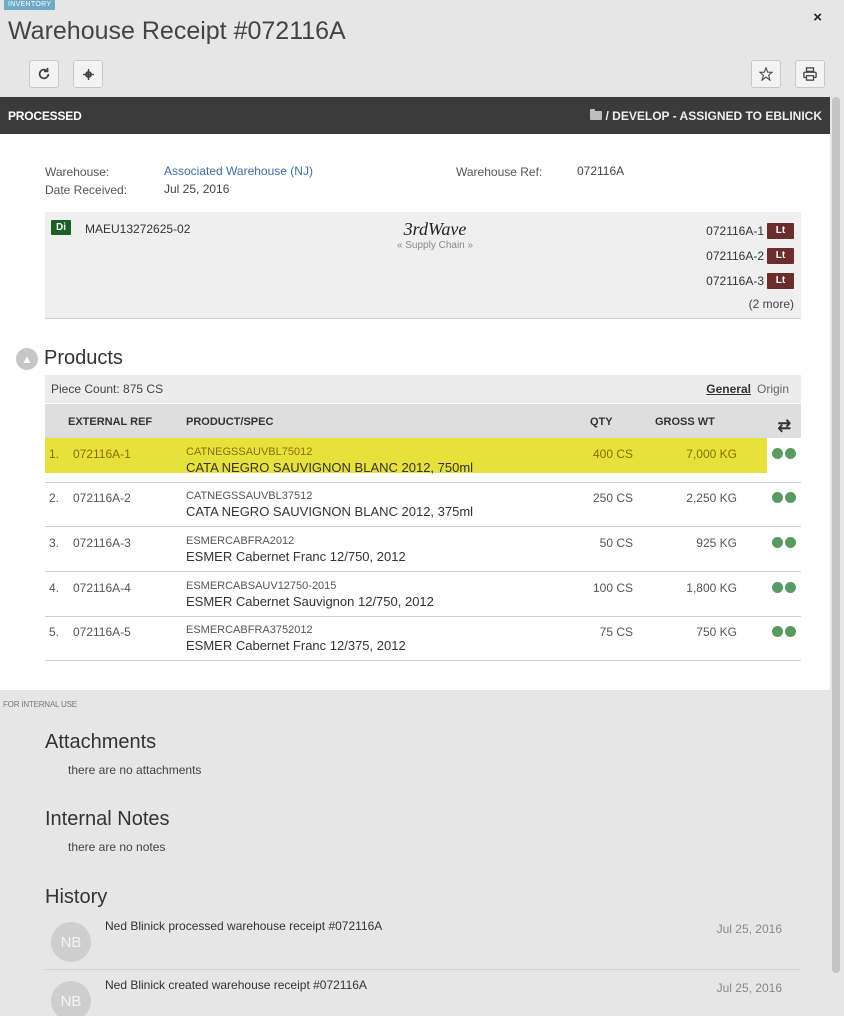 This screenshot has width=844, height=1016. What do you see at coordinates (137, 229) in the screenshot?
I see `container-number: MAEU13272625-02` at bounding box center [137, 229].